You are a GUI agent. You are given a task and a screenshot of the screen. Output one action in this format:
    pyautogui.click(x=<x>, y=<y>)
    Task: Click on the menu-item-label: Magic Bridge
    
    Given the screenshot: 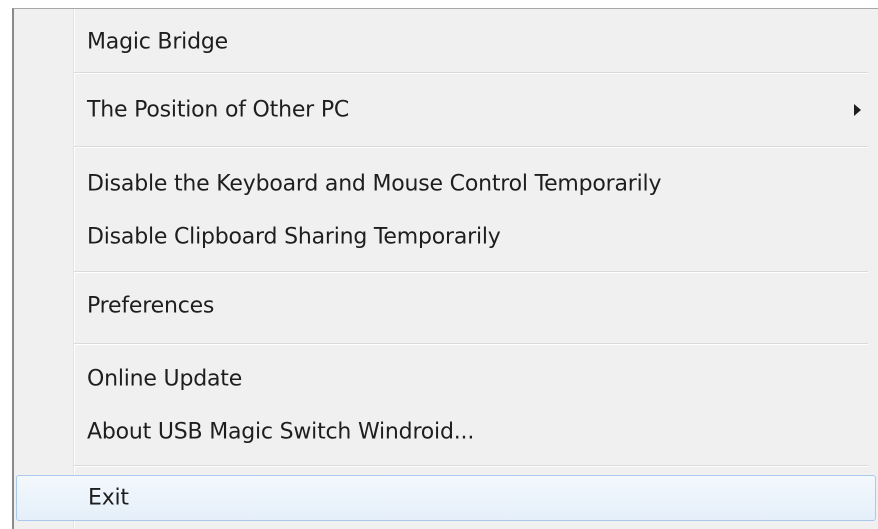 What is the action you would take?
    pyautogui.click(x=157, y=42)
    